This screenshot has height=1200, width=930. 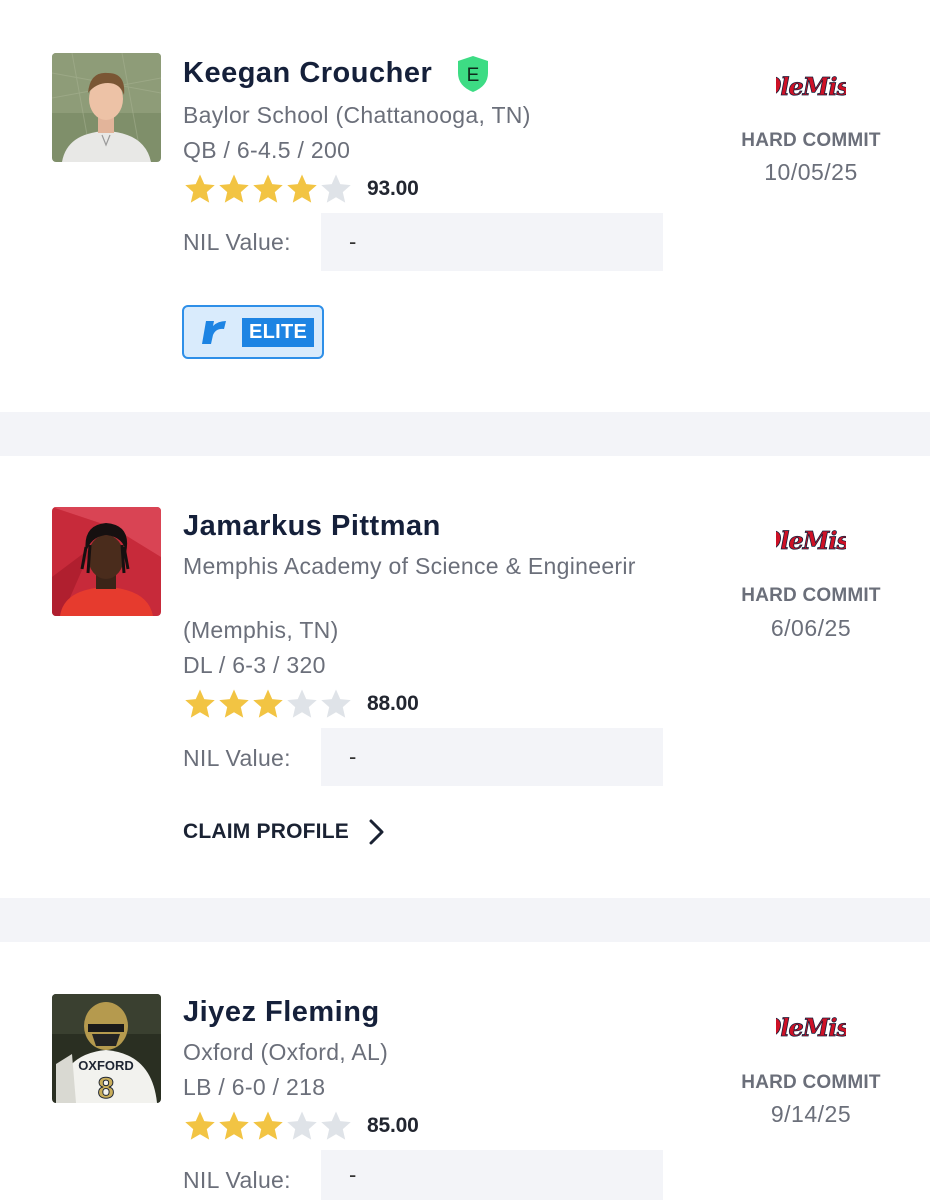 I want to click on commit-date: 9/14/25, so click(x=811, y=1114).